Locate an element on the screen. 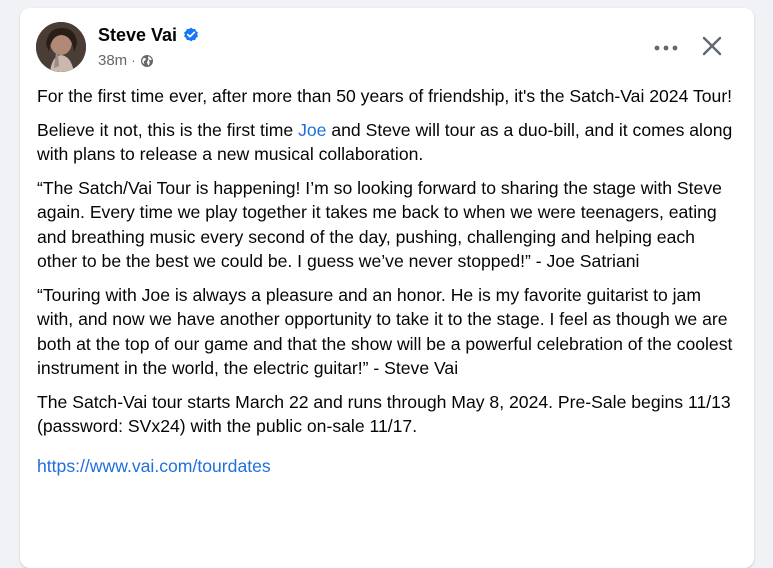  more-options-icon is located at coordinates (666, 48).